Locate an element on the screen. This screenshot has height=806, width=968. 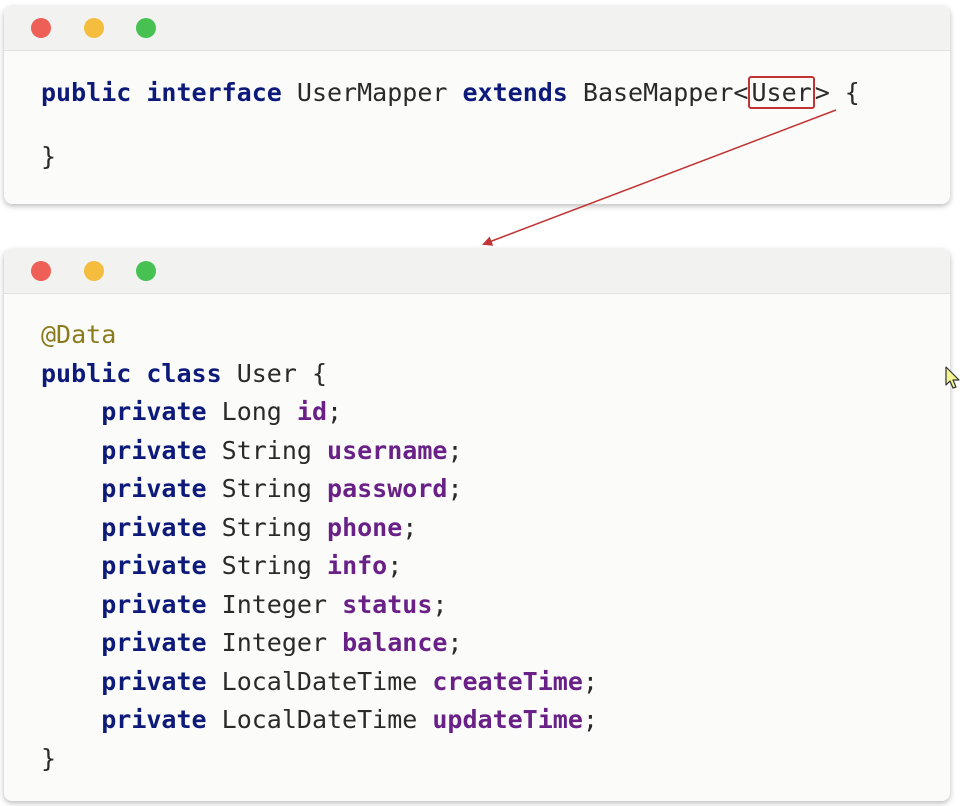
field-line: private String username; is located at coordinates (252, 451).